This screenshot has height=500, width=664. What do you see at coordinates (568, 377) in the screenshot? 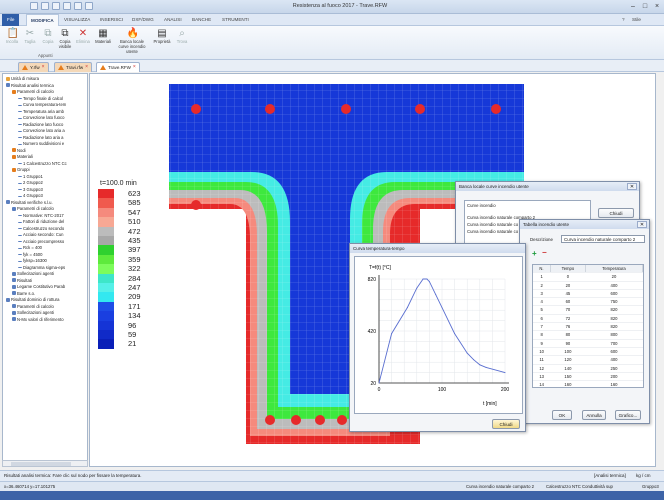
I see `table-cell: 150` at bounding box center [568, 377].